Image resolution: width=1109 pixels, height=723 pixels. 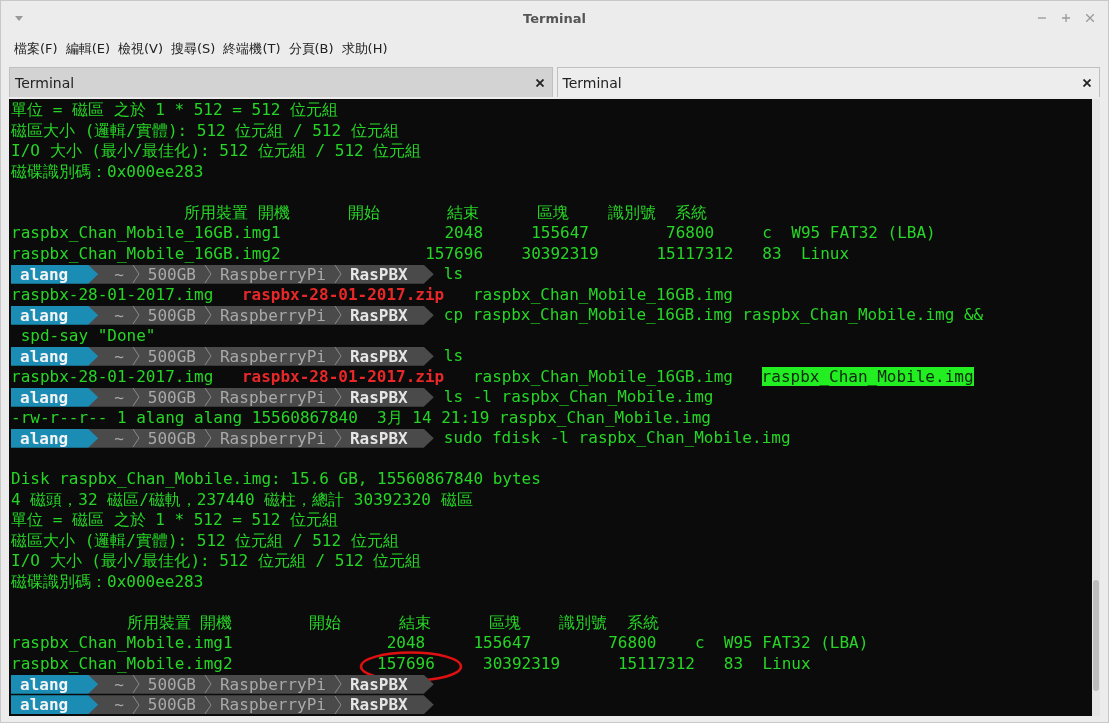 I want to click on menu-item: 檔案(F), so click(x=36, y=49).